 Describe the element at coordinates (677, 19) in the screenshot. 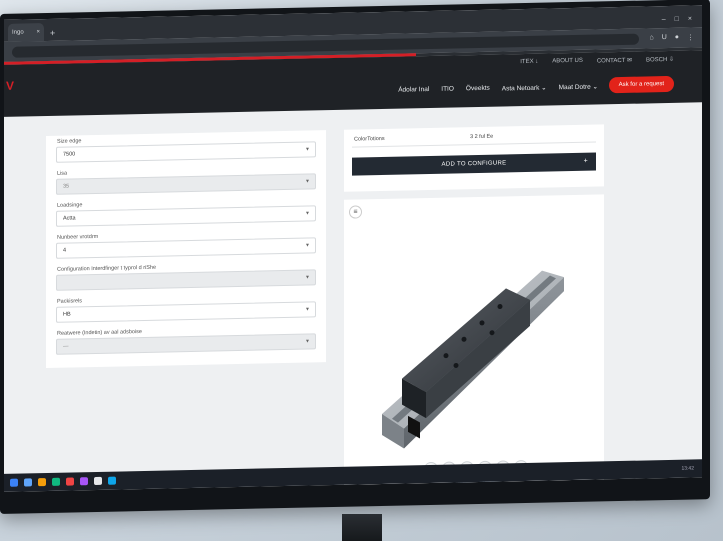

I see `maximize-icon: □` at that location.